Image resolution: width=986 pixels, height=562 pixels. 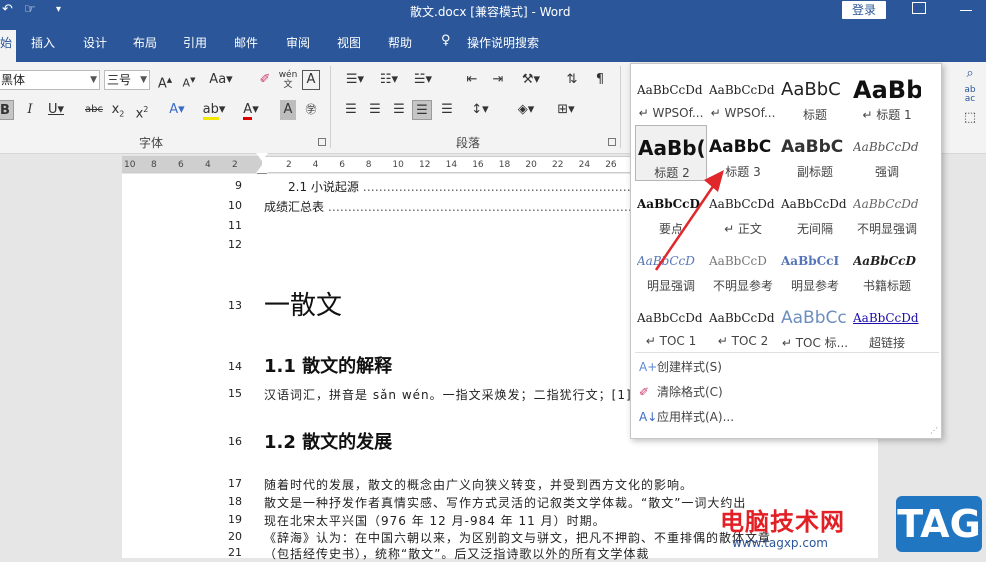 I want to click on annotation-arrow, so click(x=689, y=220).